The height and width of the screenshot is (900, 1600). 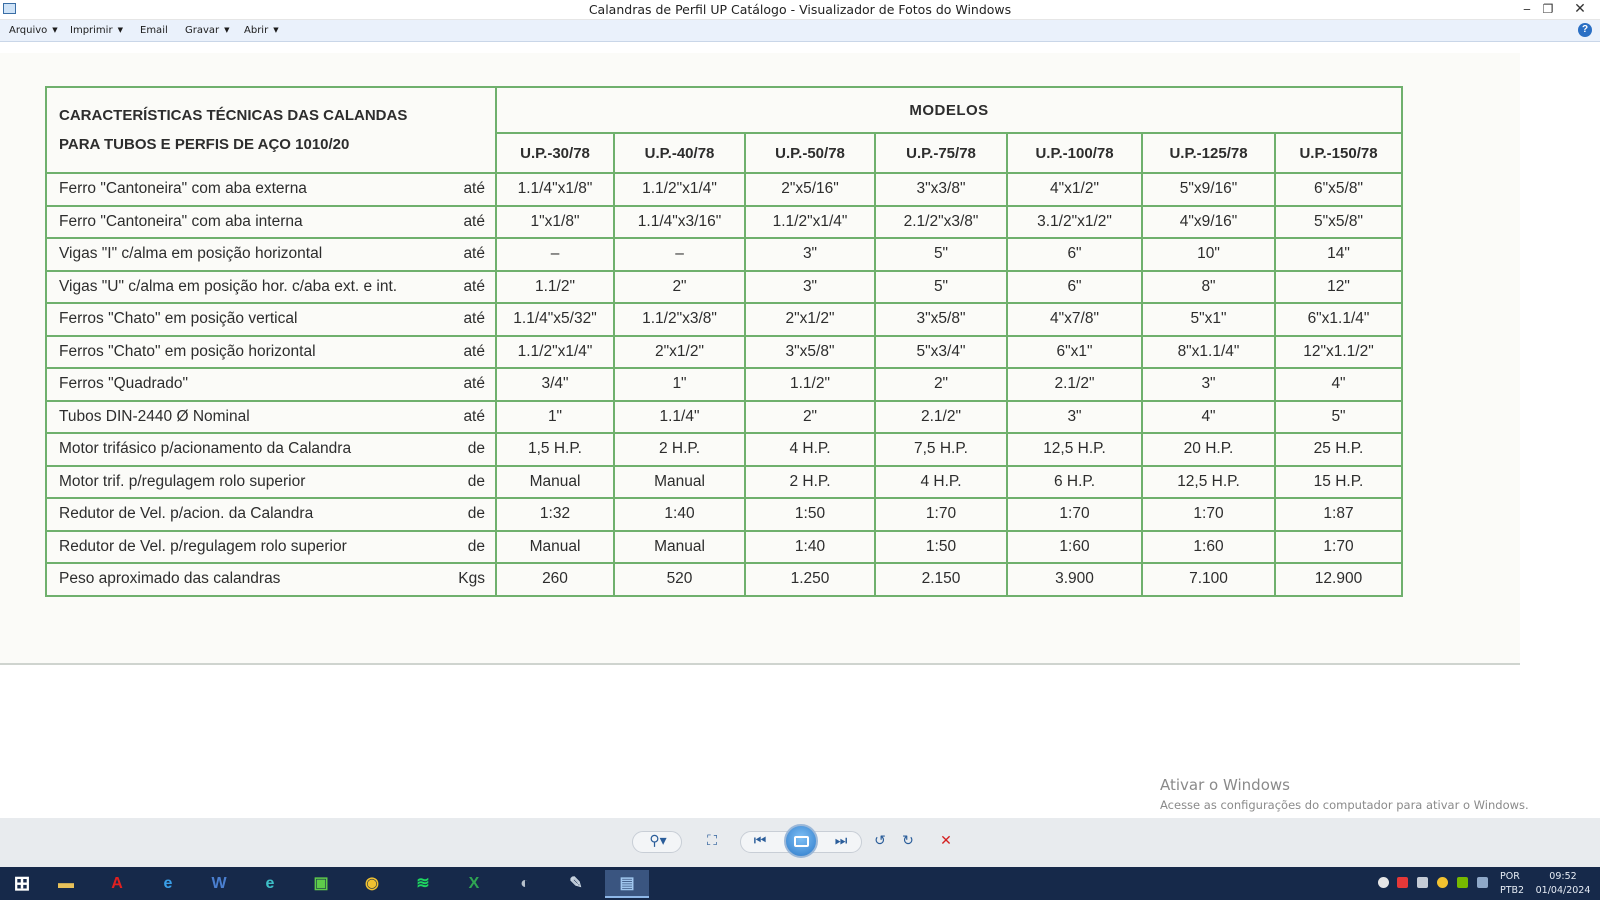 I want to click on row-label: Motor trif. p/regulagem rolo superior, so click(x=245, y=481).